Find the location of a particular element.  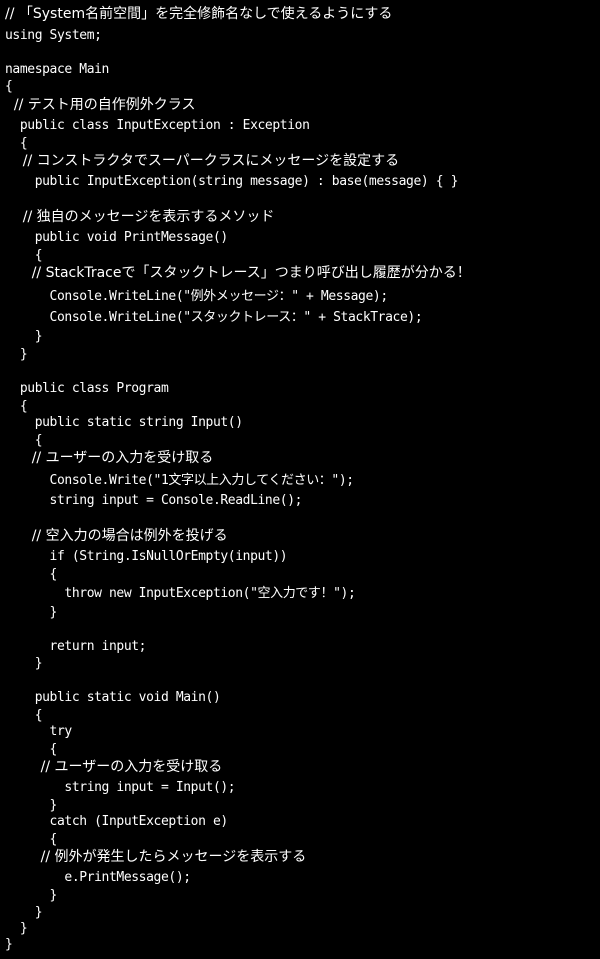

code-line: e.PrintMessage(); is located at coordinates (98, 877).